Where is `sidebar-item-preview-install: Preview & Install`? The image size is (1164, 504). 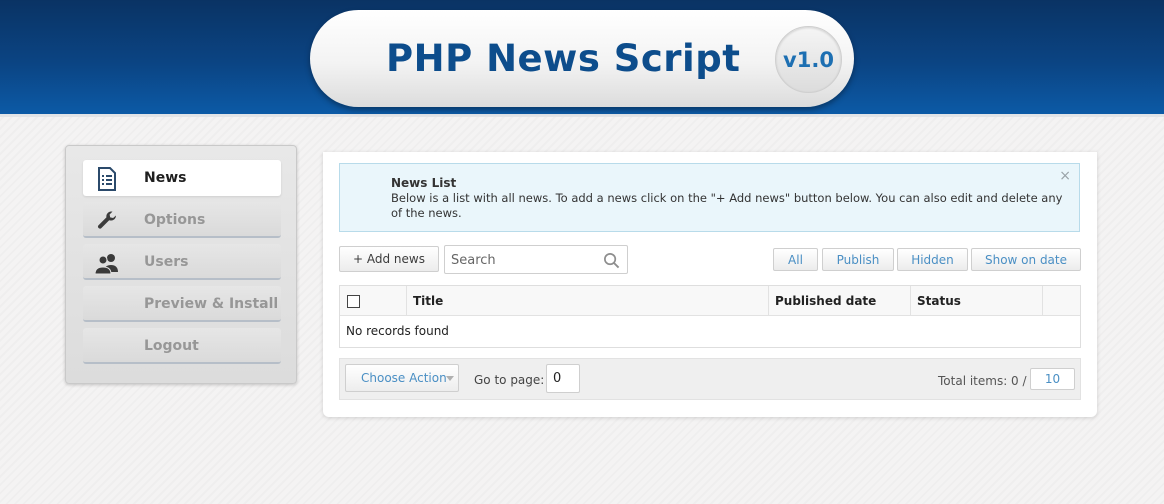
sidebar-item-preview-install: Preview & Install is located at coordinates (182, 304).